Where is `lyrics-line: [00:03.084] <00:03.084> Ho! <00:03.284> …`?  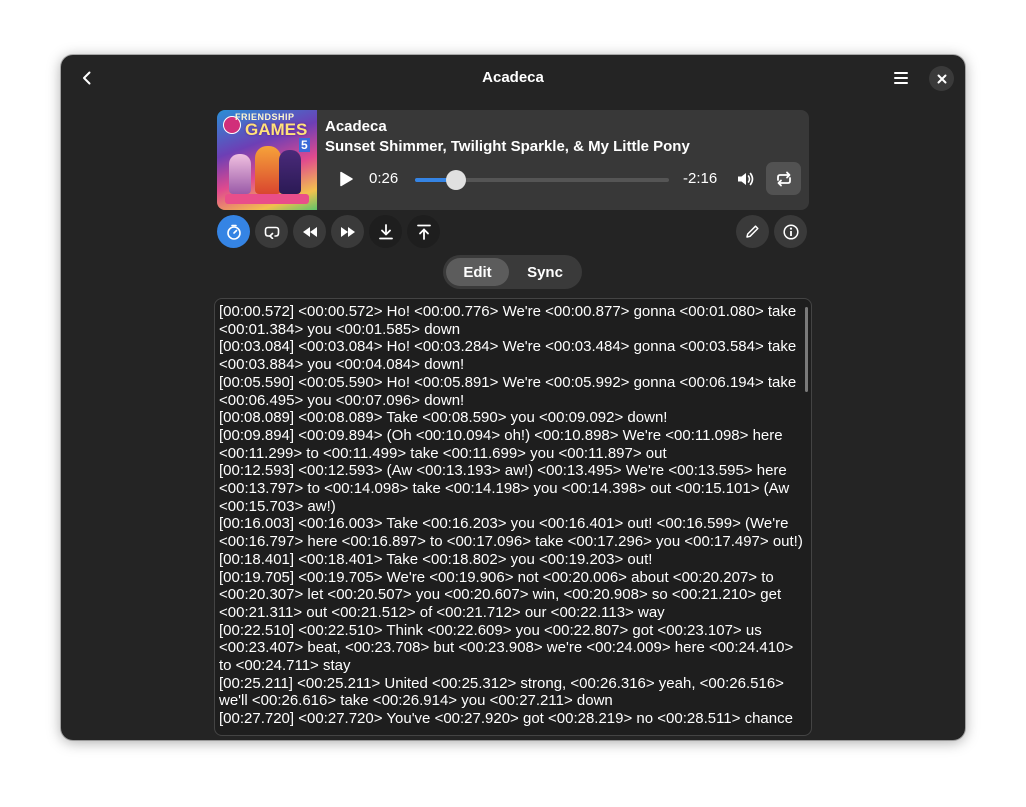
lyrics-line: [00:03.084] <00:03.084> Ho! <00:03.284> … is located at coordinates (513, 355).